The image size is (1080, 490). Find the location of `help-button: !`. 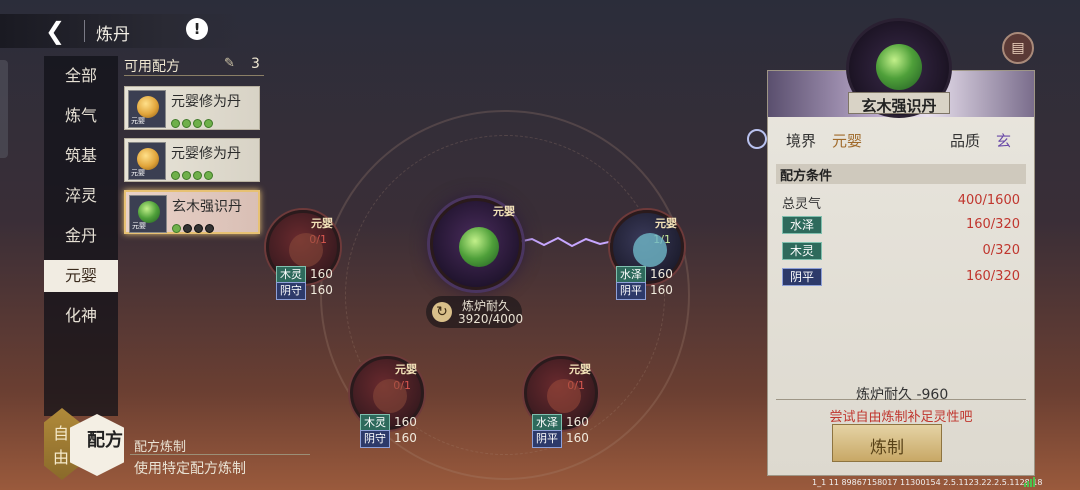

help-button: ! is located at coordinates (197, 29).